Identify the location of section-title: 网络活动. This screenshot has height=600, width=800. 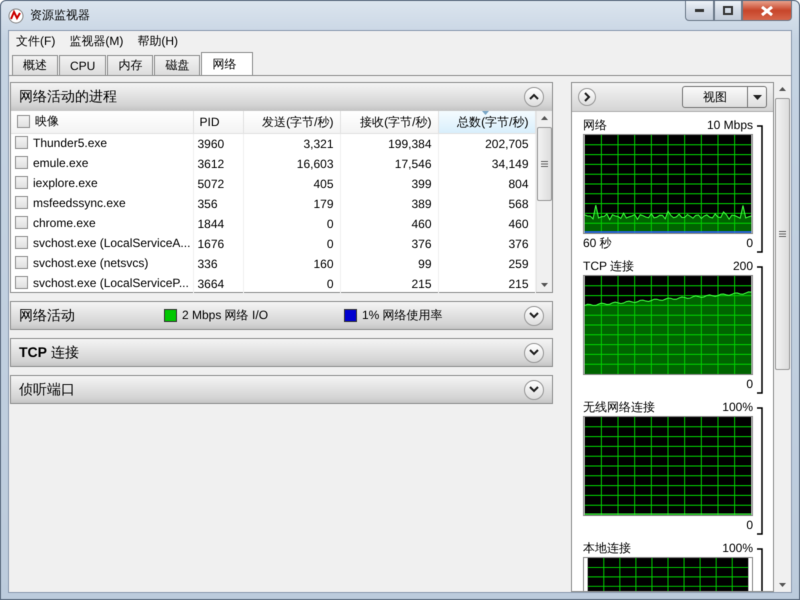
(47, 315).